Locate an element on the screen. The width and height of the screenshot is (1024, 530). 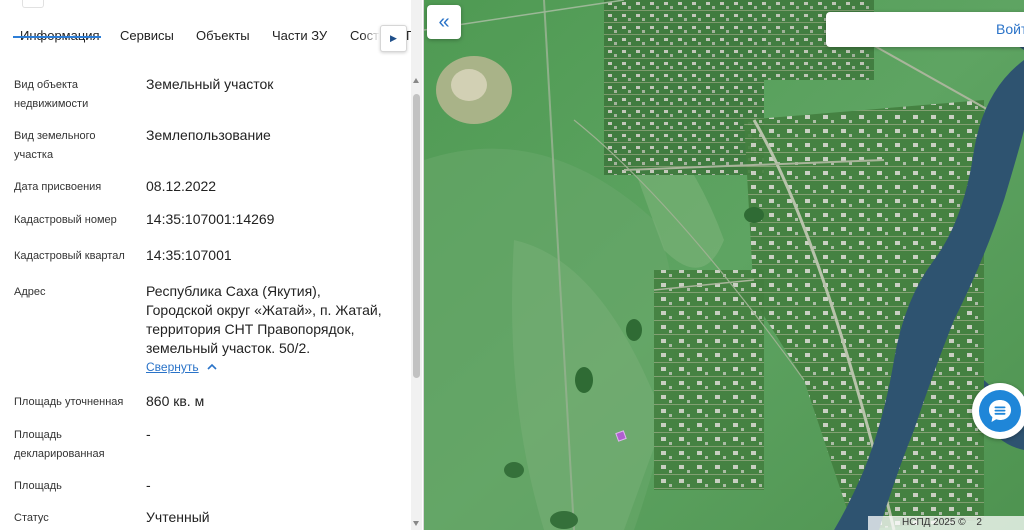
map-attribution: НСПД 2025 © 2 is located at coordinates (946, 523).